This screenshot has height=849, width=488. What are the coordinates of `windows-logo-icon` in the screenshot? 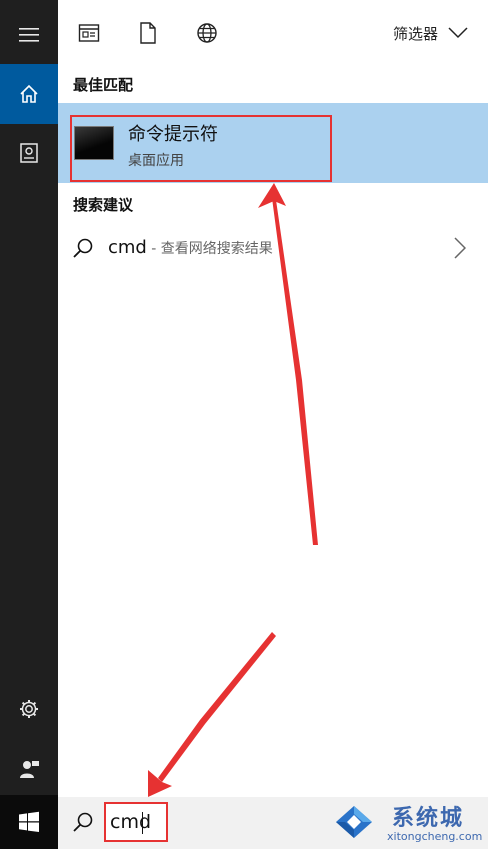 It's located at (29, 821).